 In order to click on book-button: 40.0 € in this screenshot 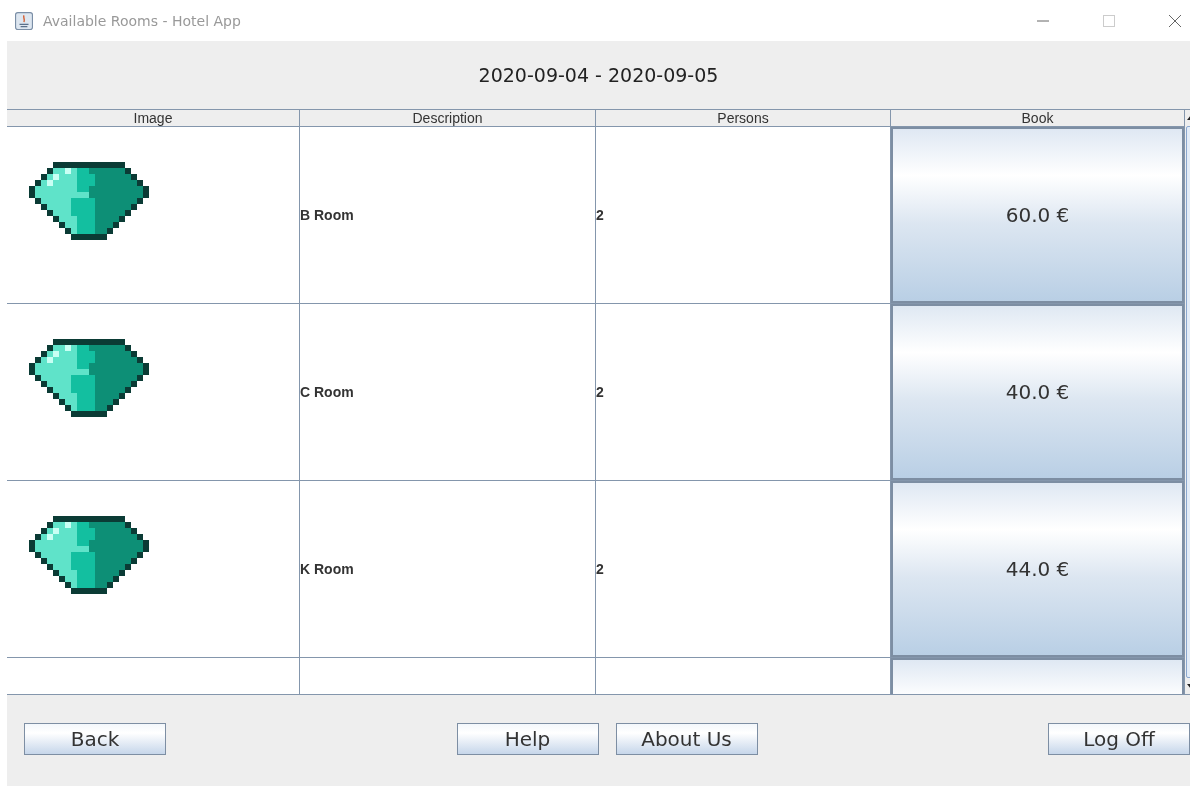, I will do `click(1037, 392)`.